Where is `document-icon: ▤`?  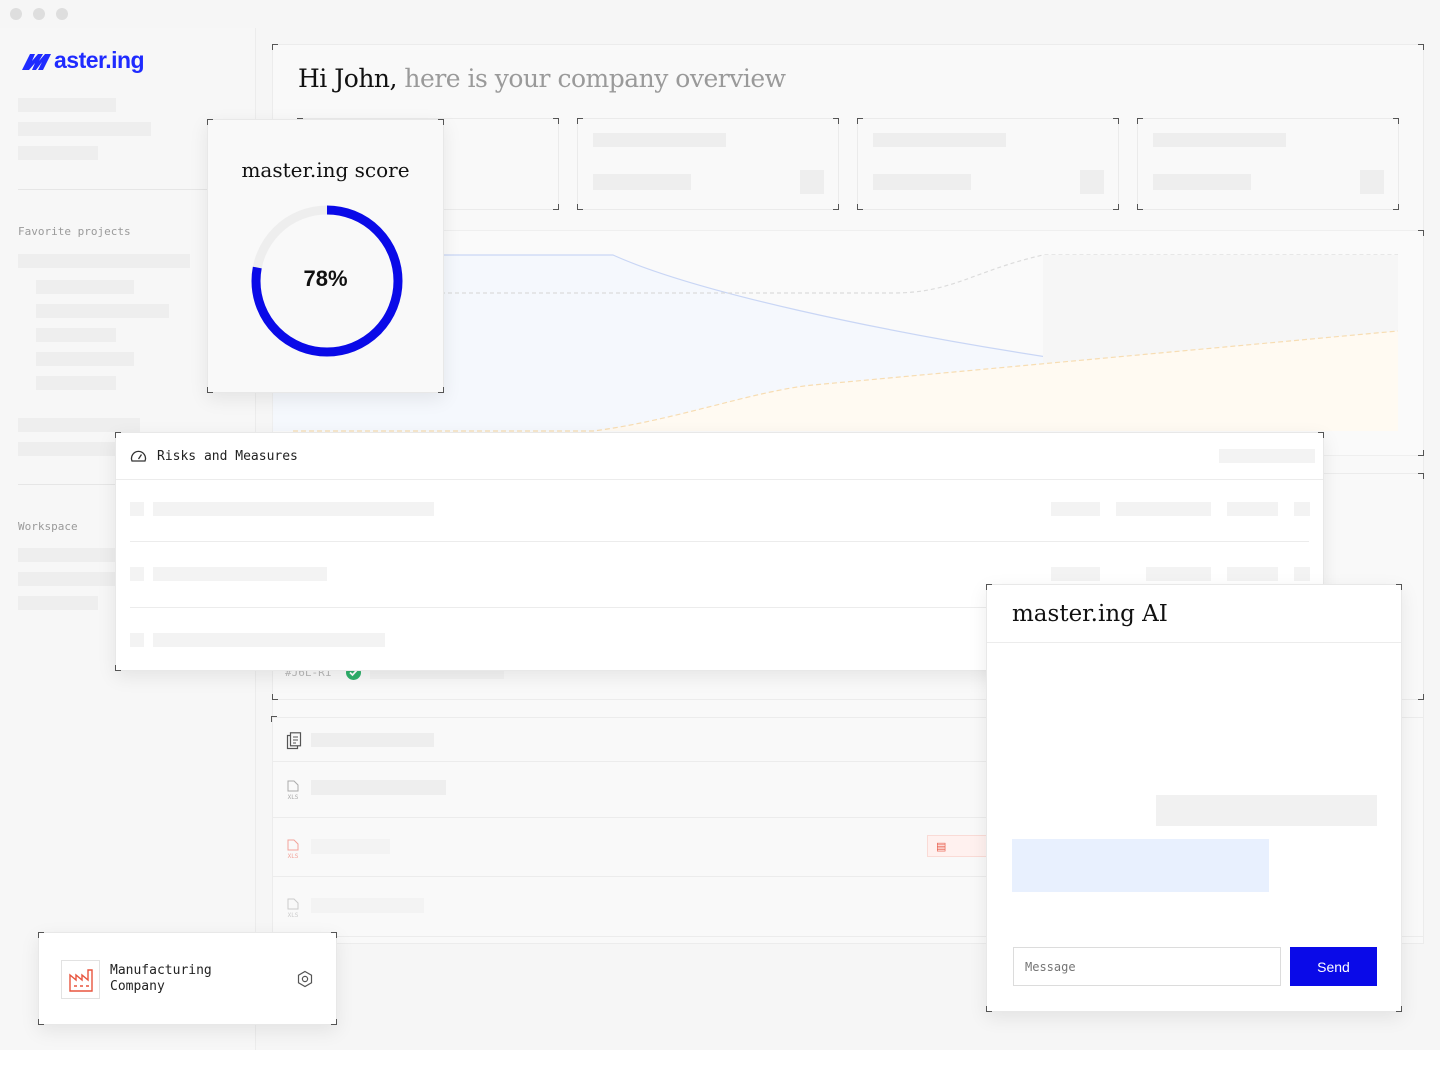 document-icon: ▤ is located at coordinates (941, 847).